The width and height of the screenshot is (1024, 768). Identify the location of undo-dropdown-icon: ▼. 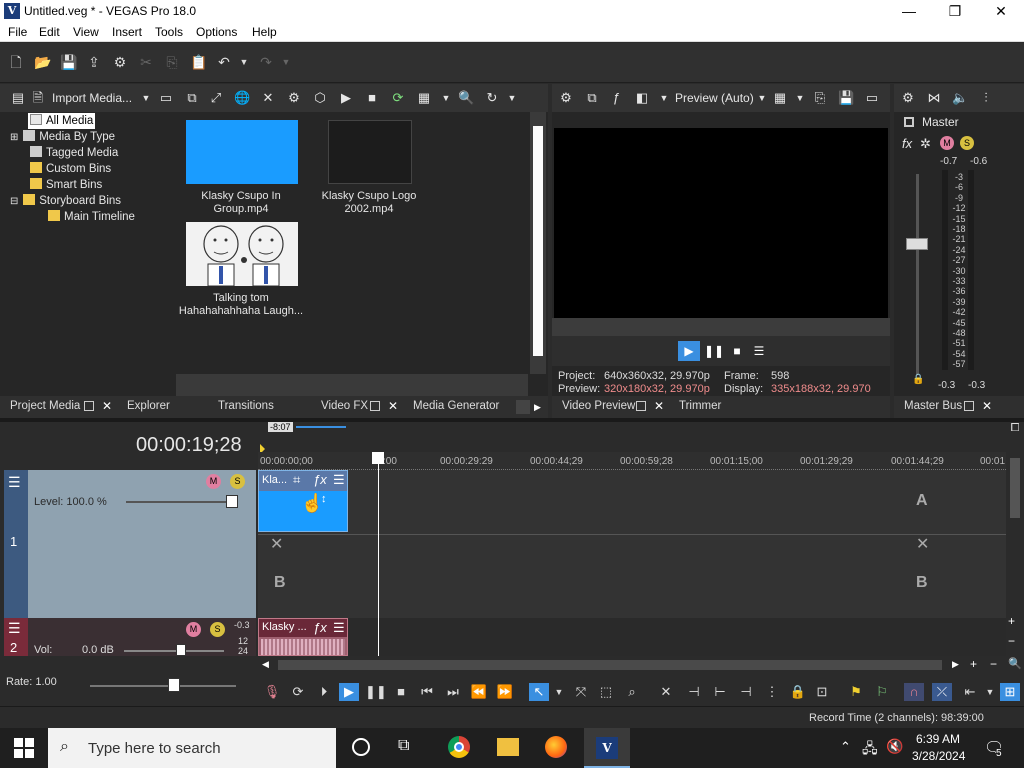
(244, 62).